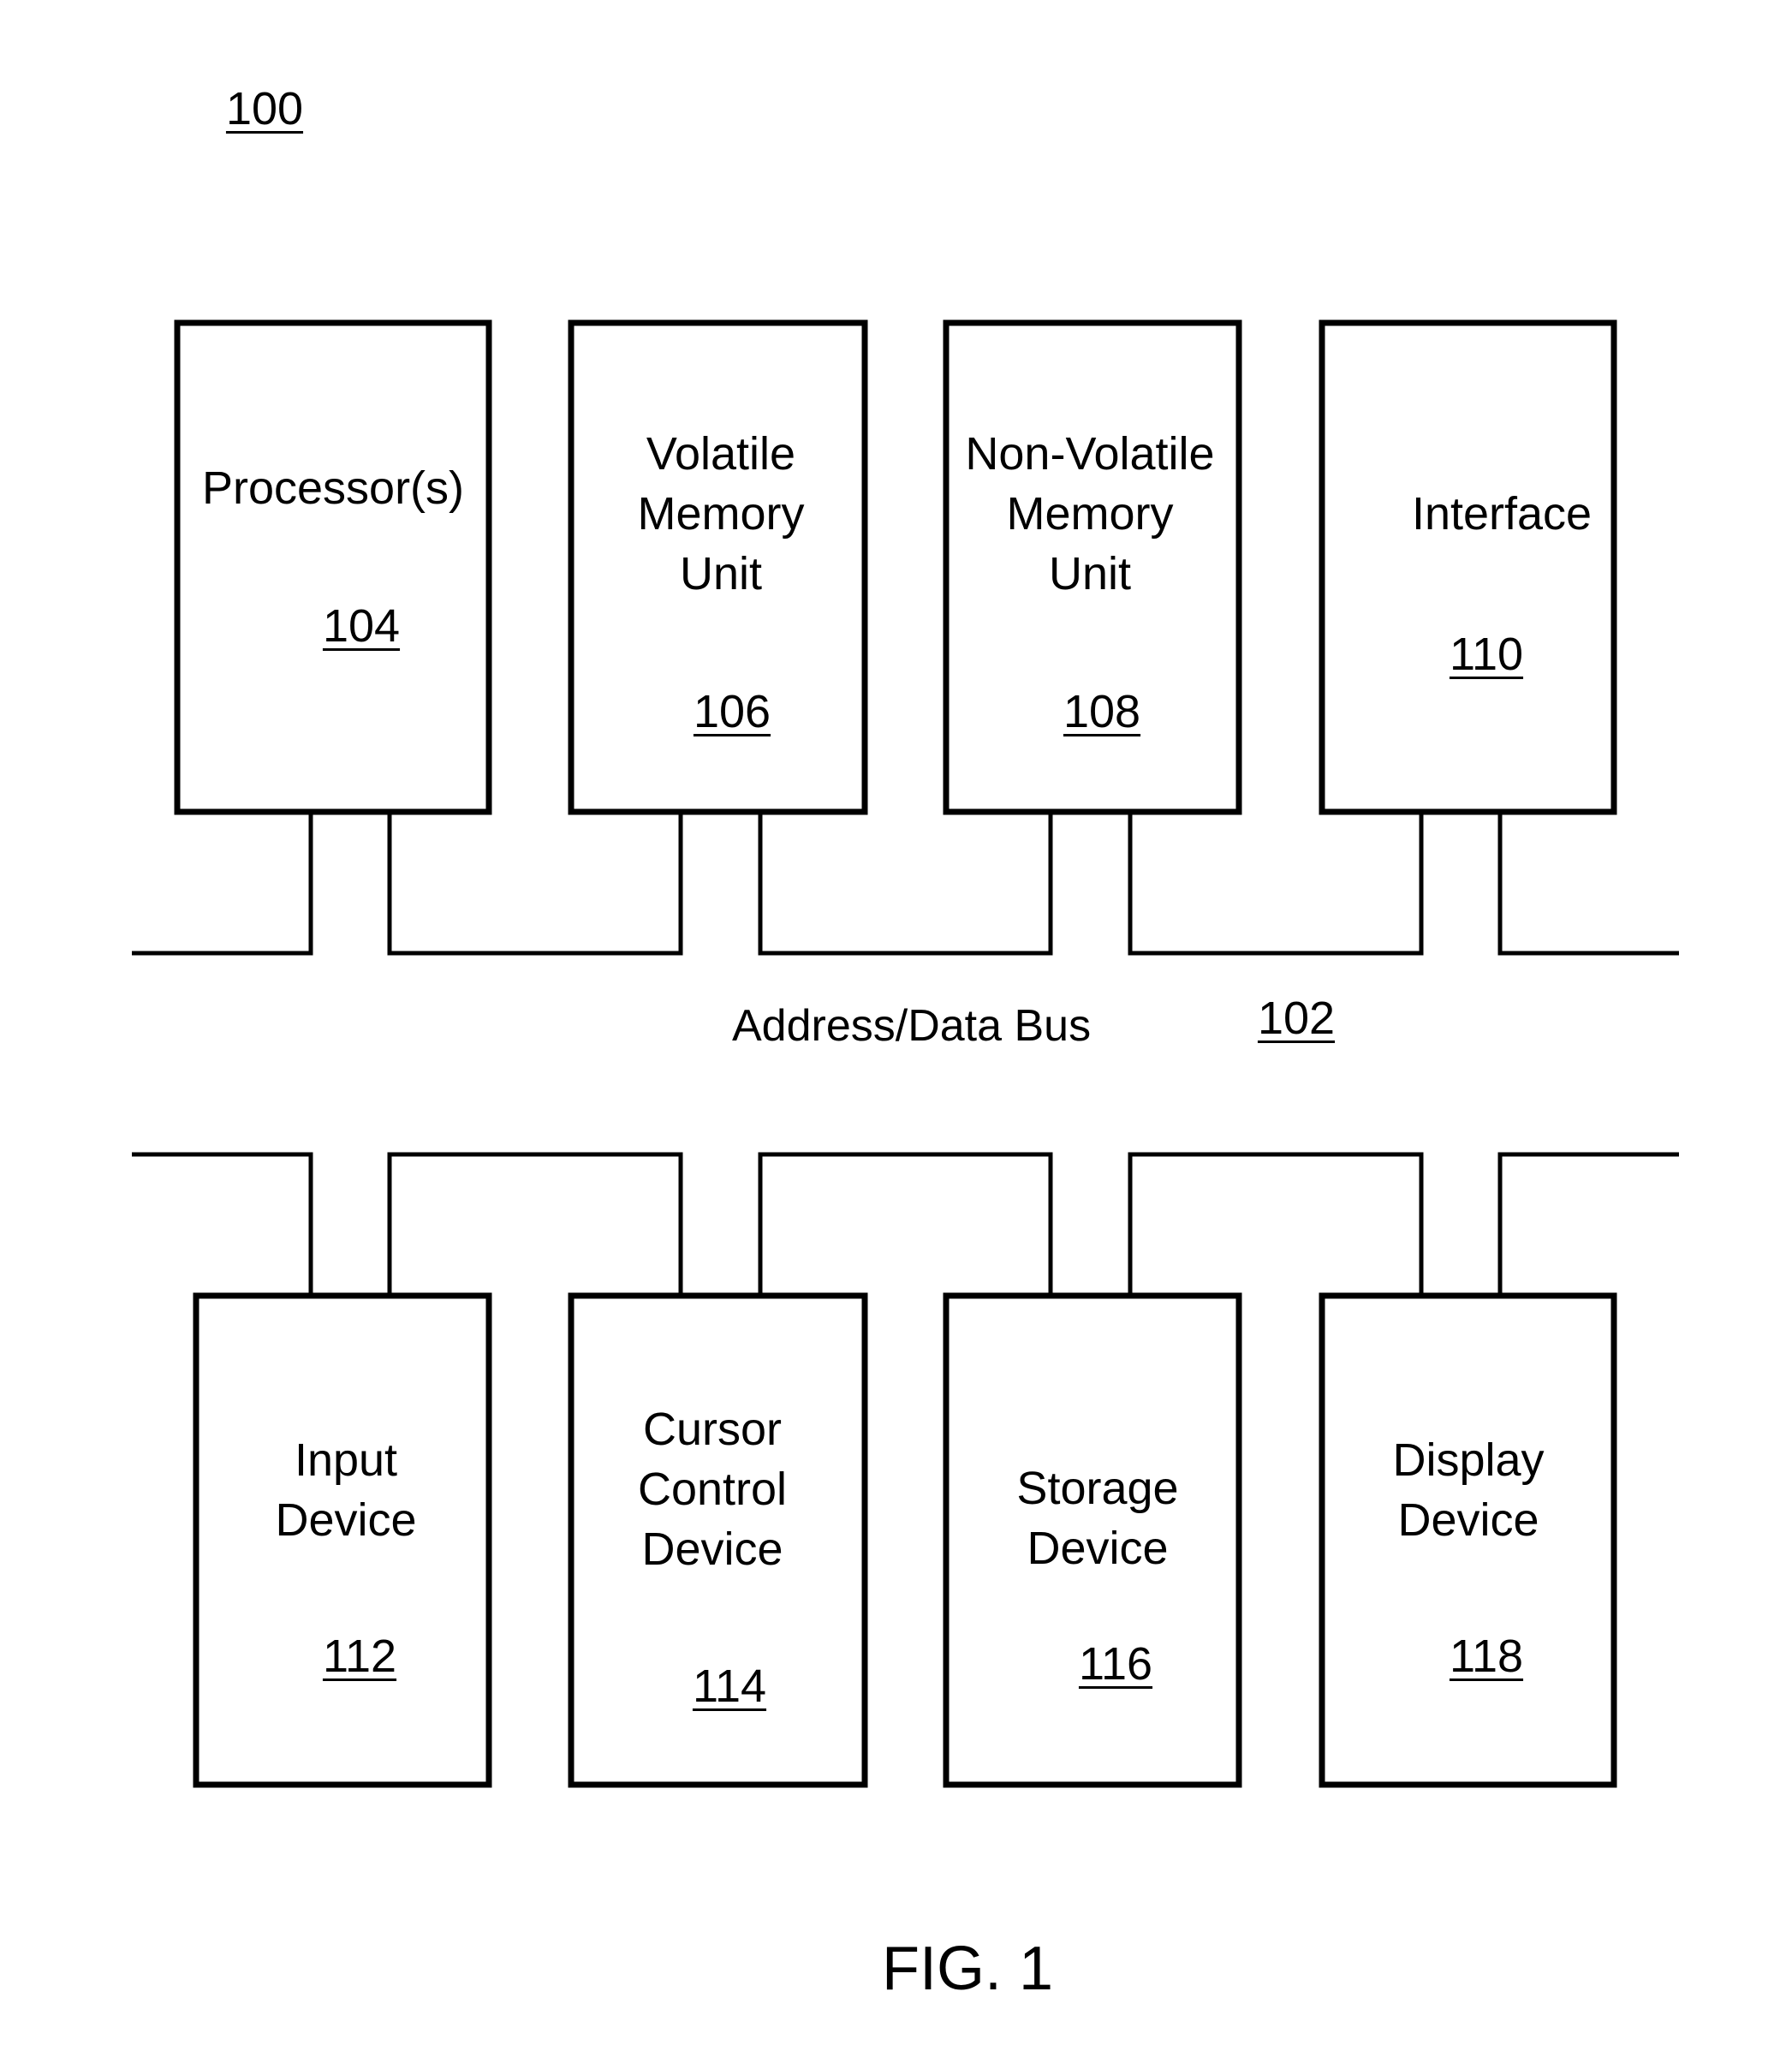 The height and width of the screenshot is (2069, 1792). What do you see at coordinates (359, 1656) in the screenshot?
I see `input-device-ref: 112` at bounding box center [359, 1656].